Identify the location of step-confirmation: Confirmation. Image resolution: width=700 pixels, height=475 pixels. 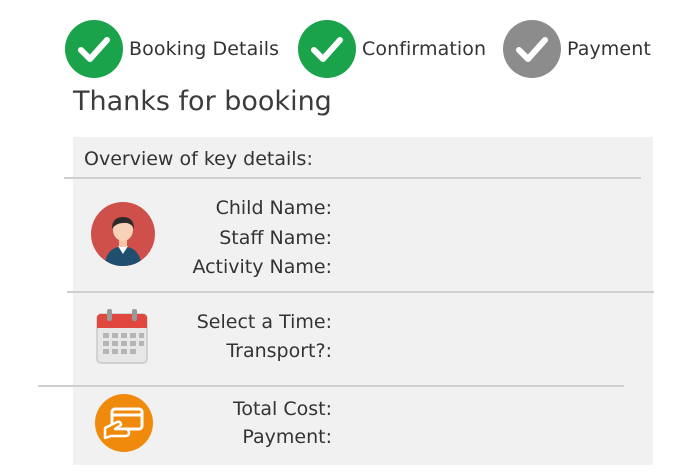
(392, 49).